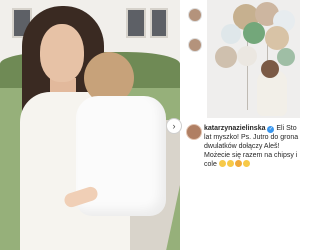 This screenshot has width=320, height=250. I want to click on heart-eyes-icon, so click(238, 163).